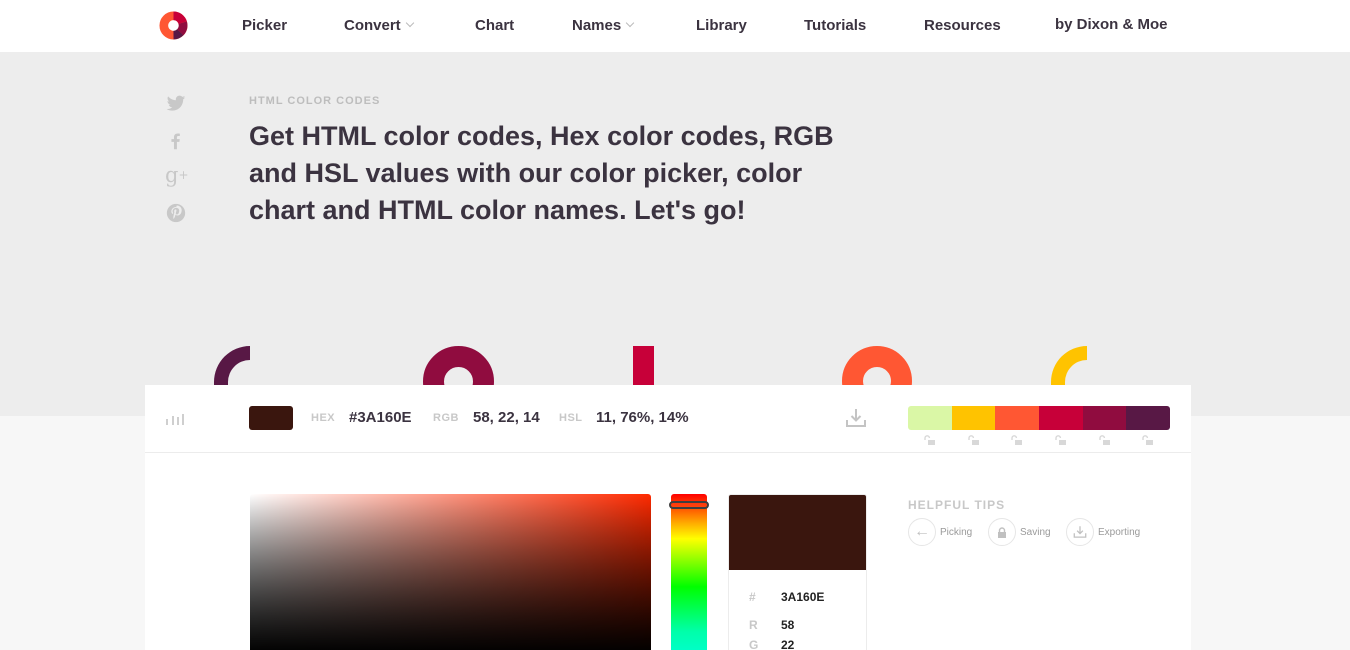  What do you see at coordinates (176, 141) in the screenshot?
I see `facebook-icon` at bounding box center [176, 141].